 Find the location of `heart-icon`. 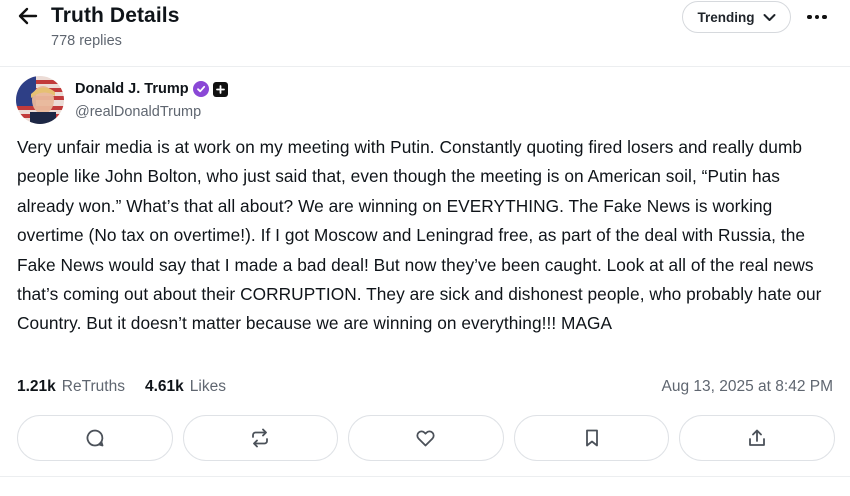

heart-icon is located at coordinates (426, 438).